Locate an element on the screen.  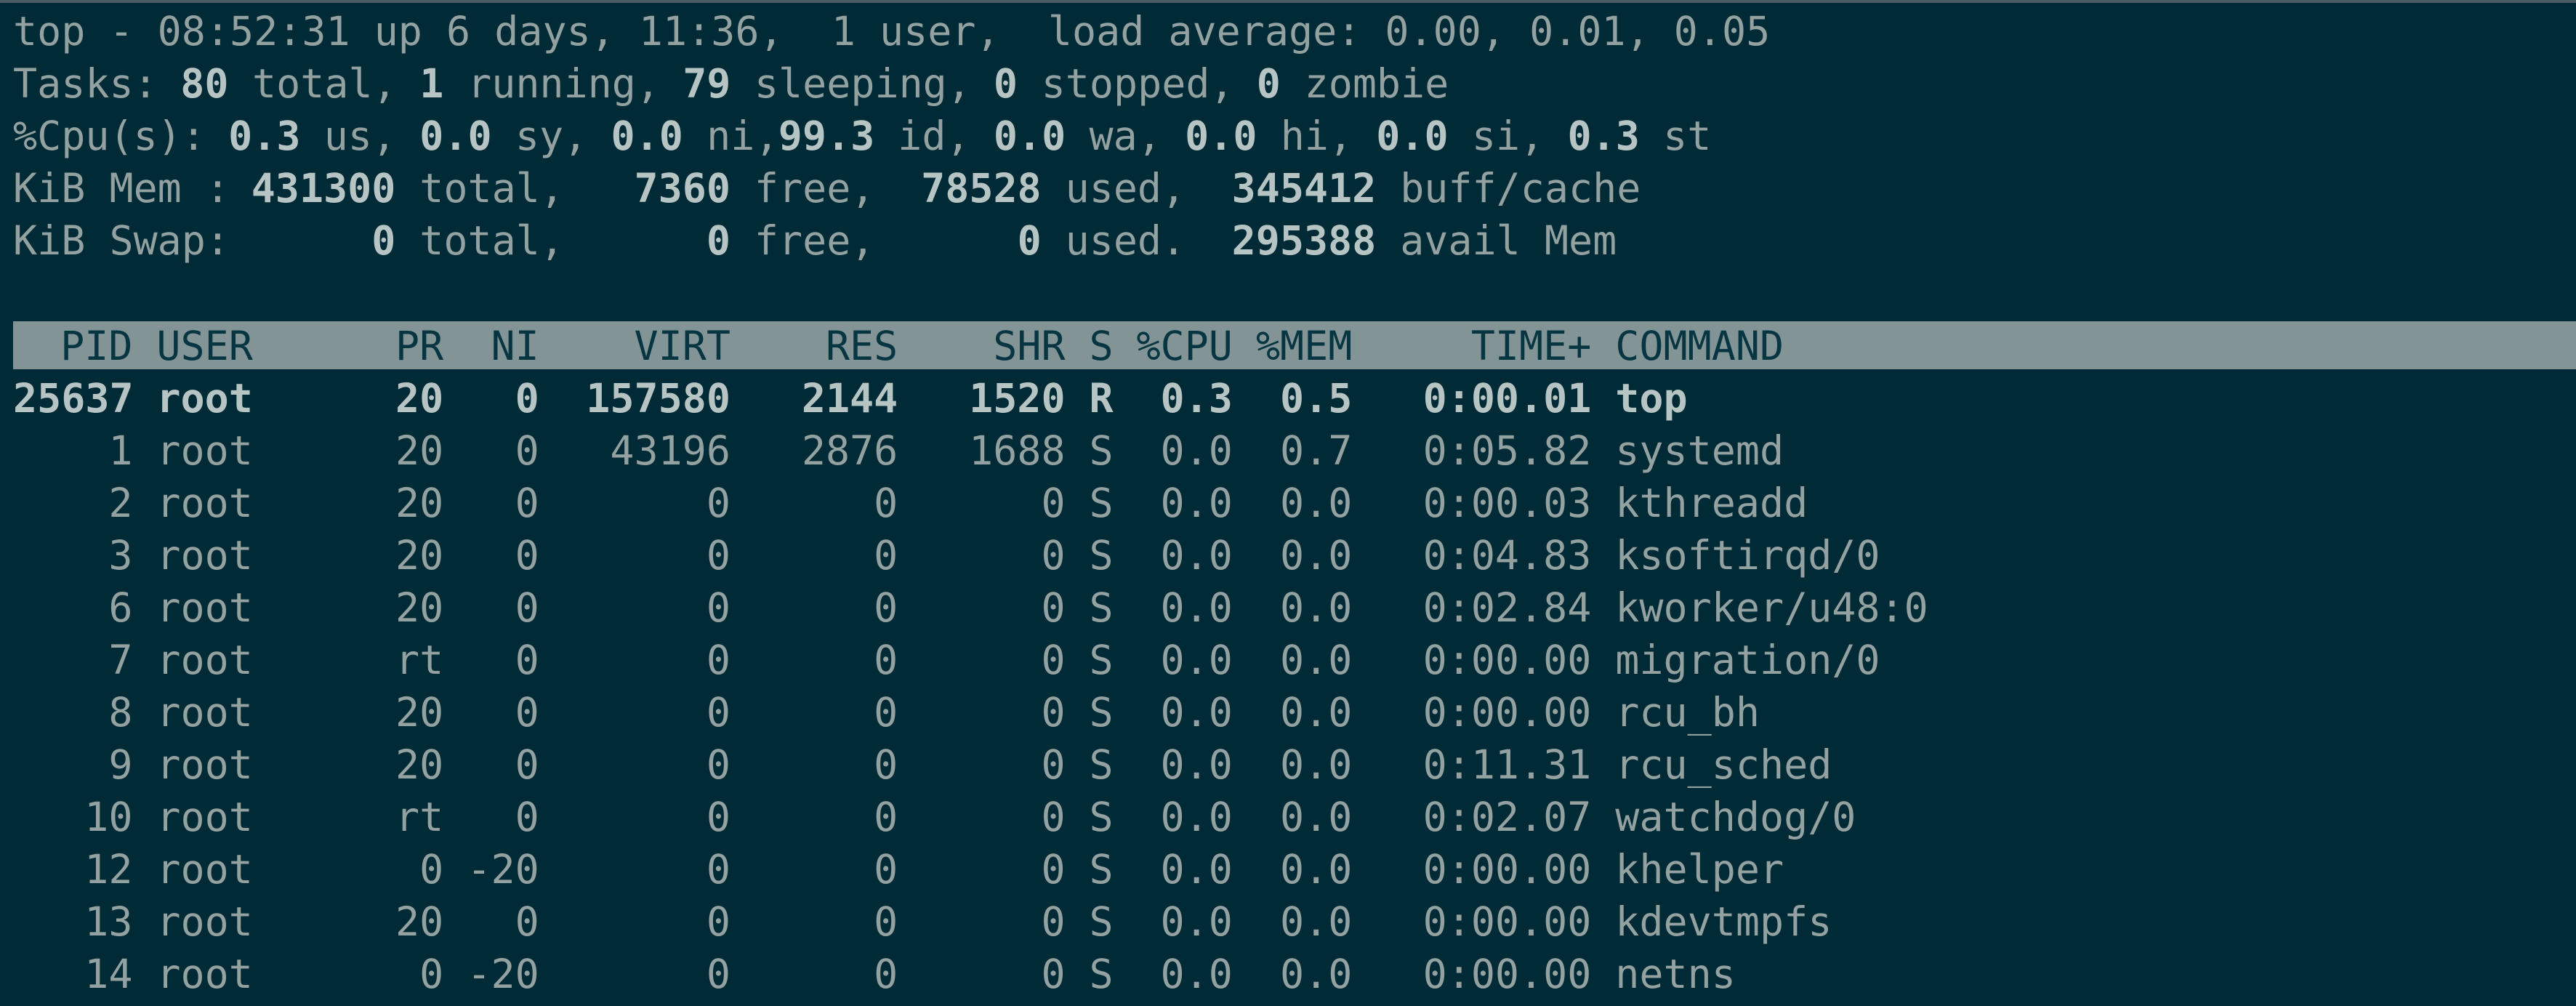
cell-command: watchdog/0 is located at coordinates (1735, 817).